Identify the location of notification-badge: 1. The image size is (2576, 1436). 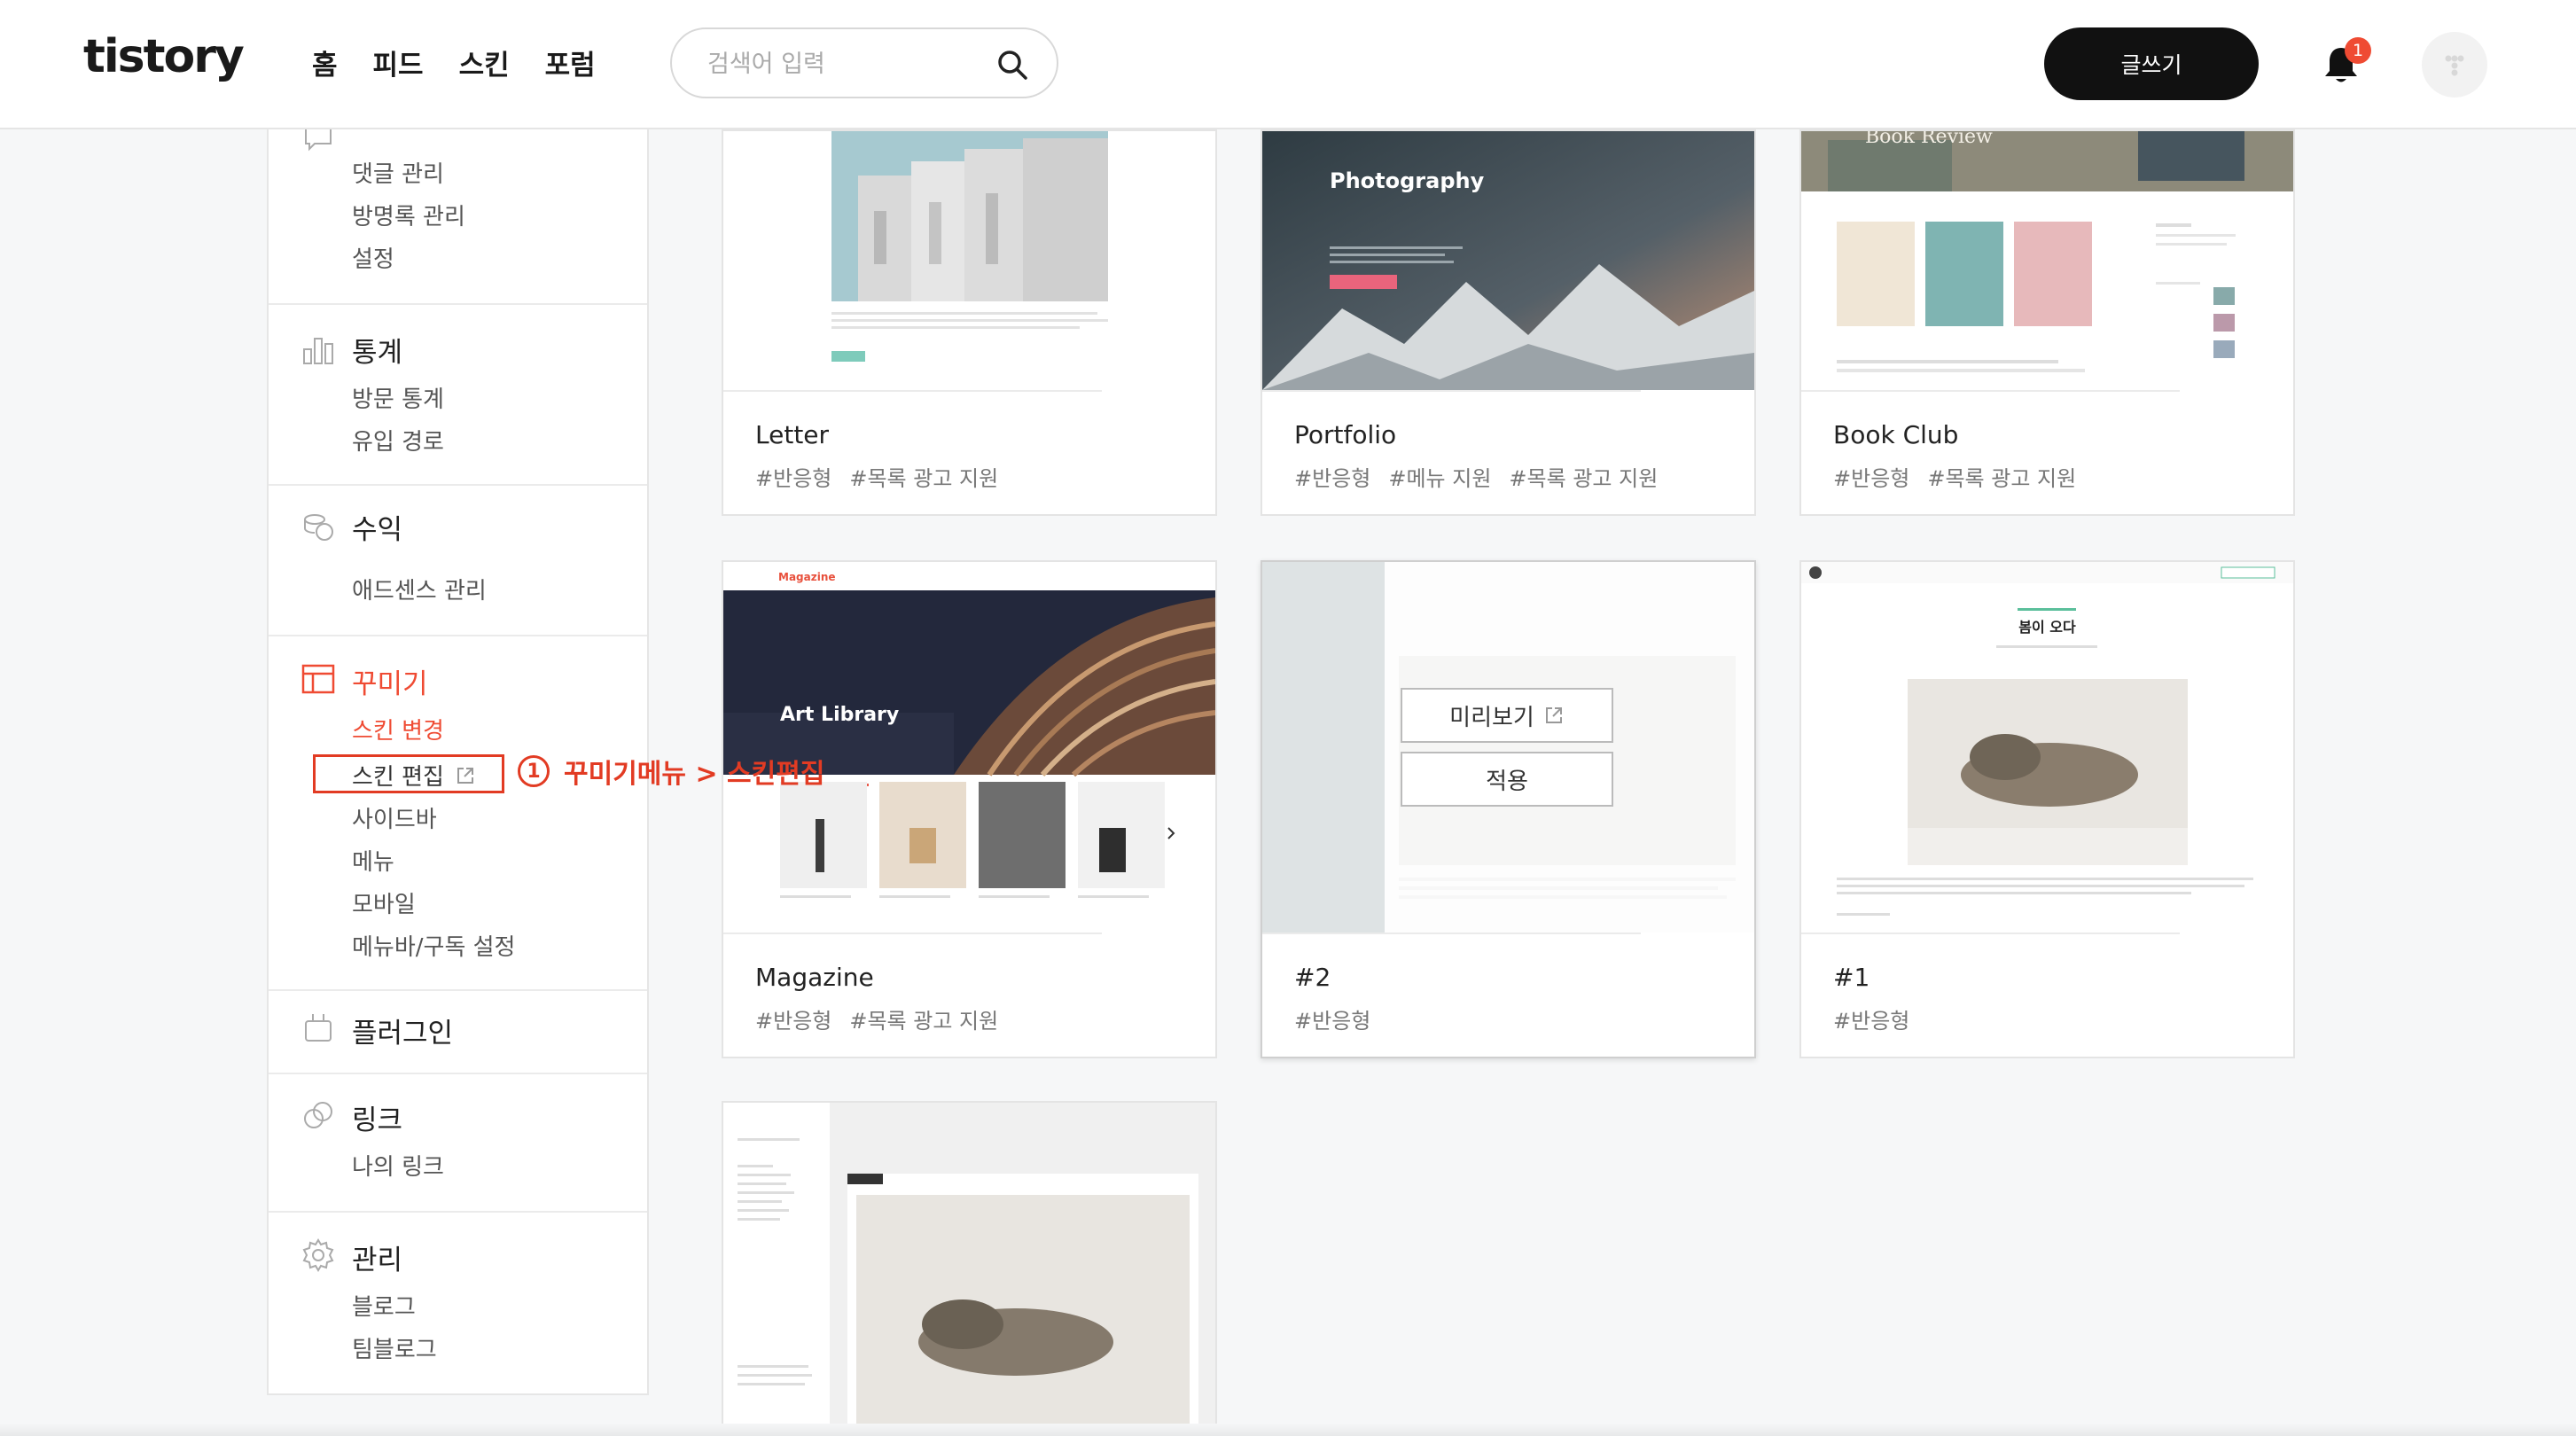
(2358, 51).